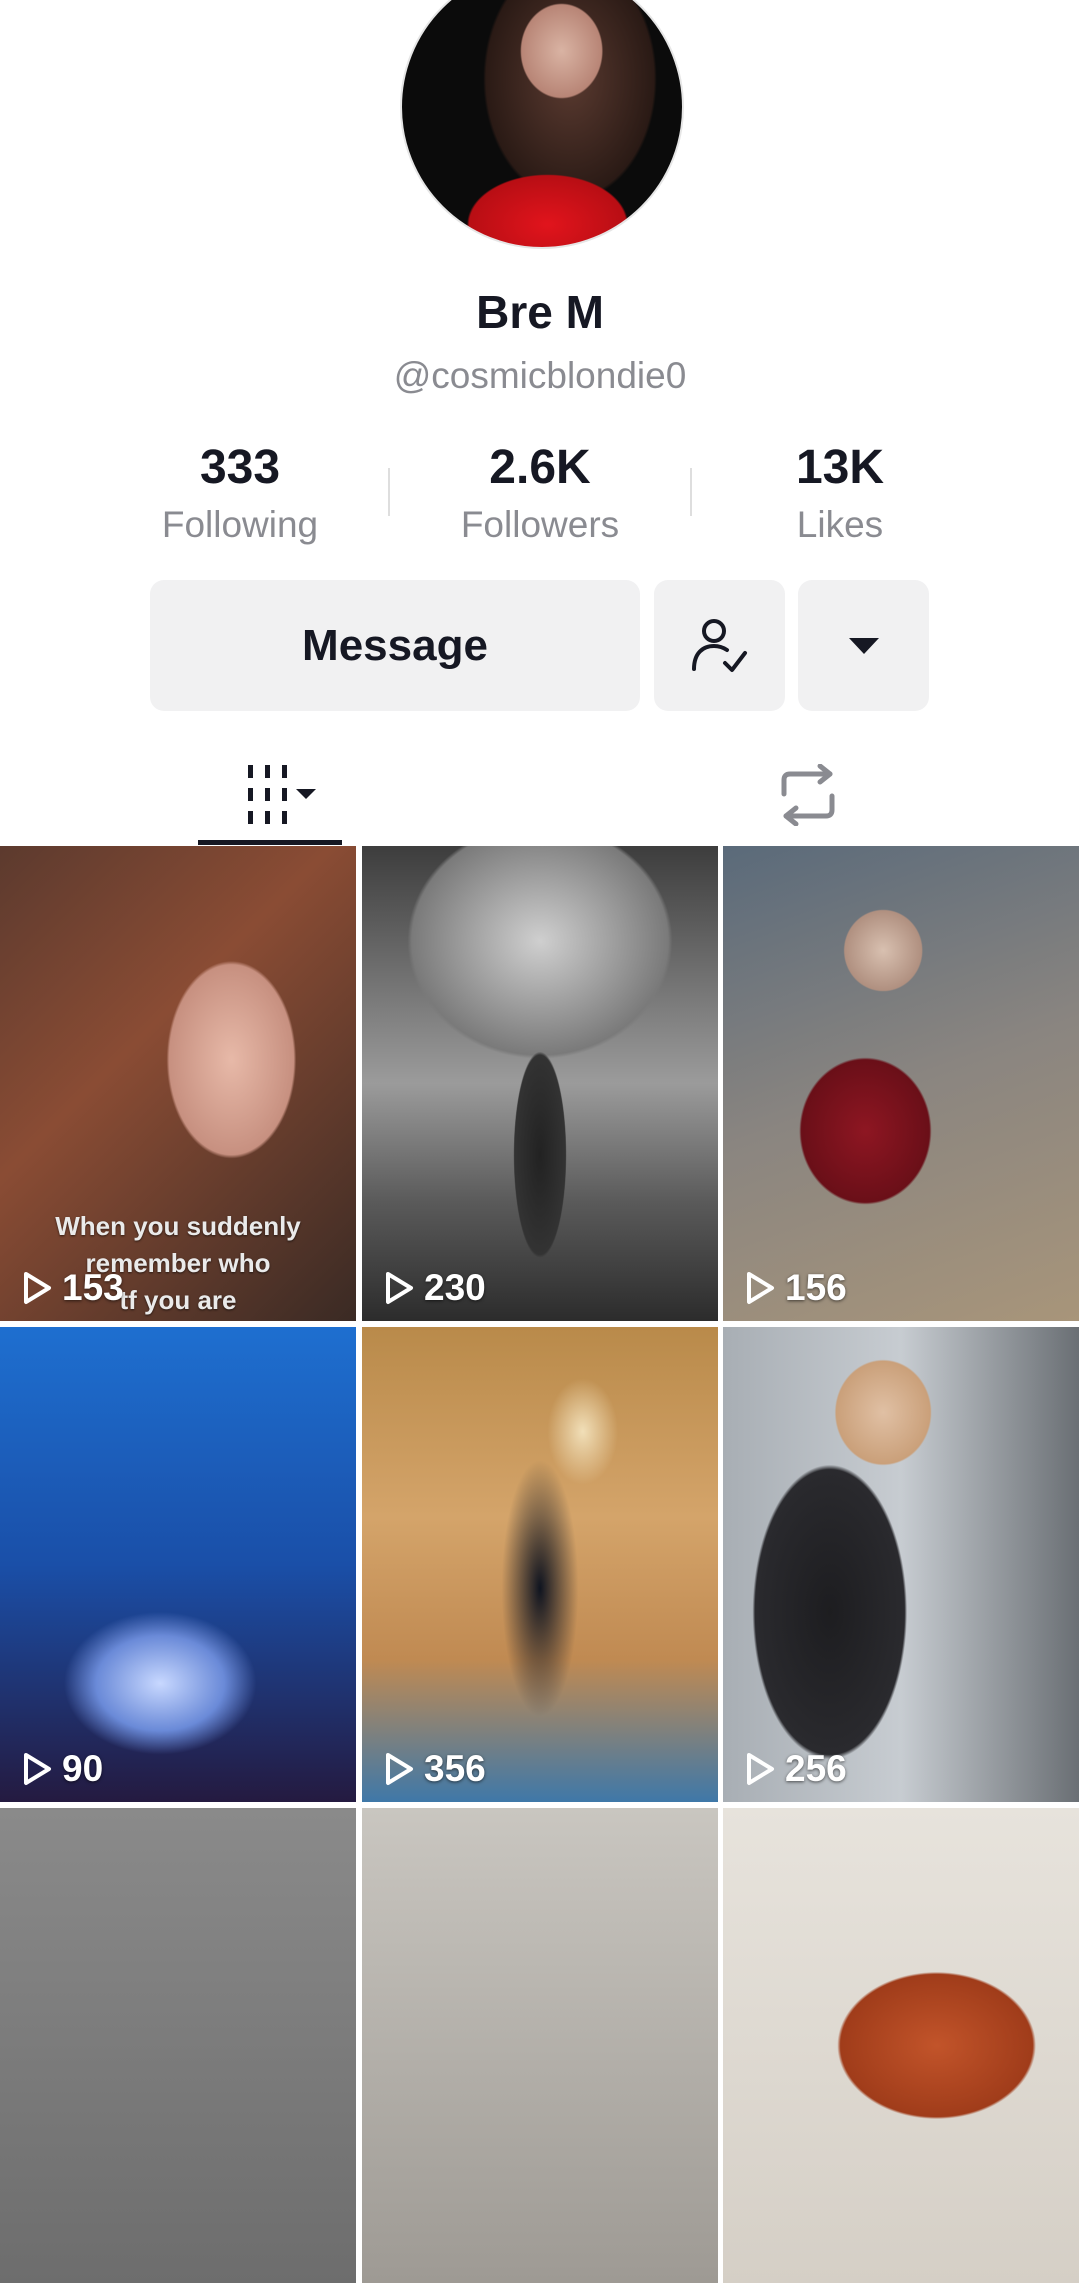  I want to click on repost-icon, so click(808, 795).